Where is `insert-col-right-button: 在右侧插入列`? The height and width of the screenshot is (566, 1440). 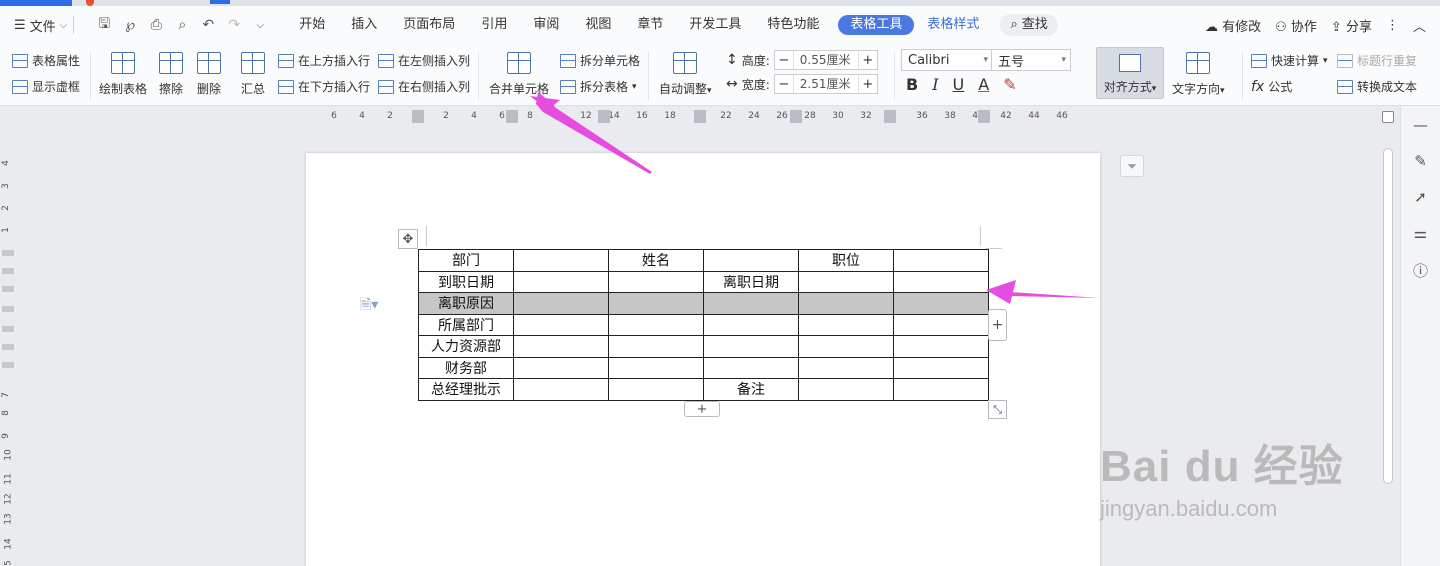
insert-col-right-button: 在右侧插入列 is located at coordinates (424, 86).